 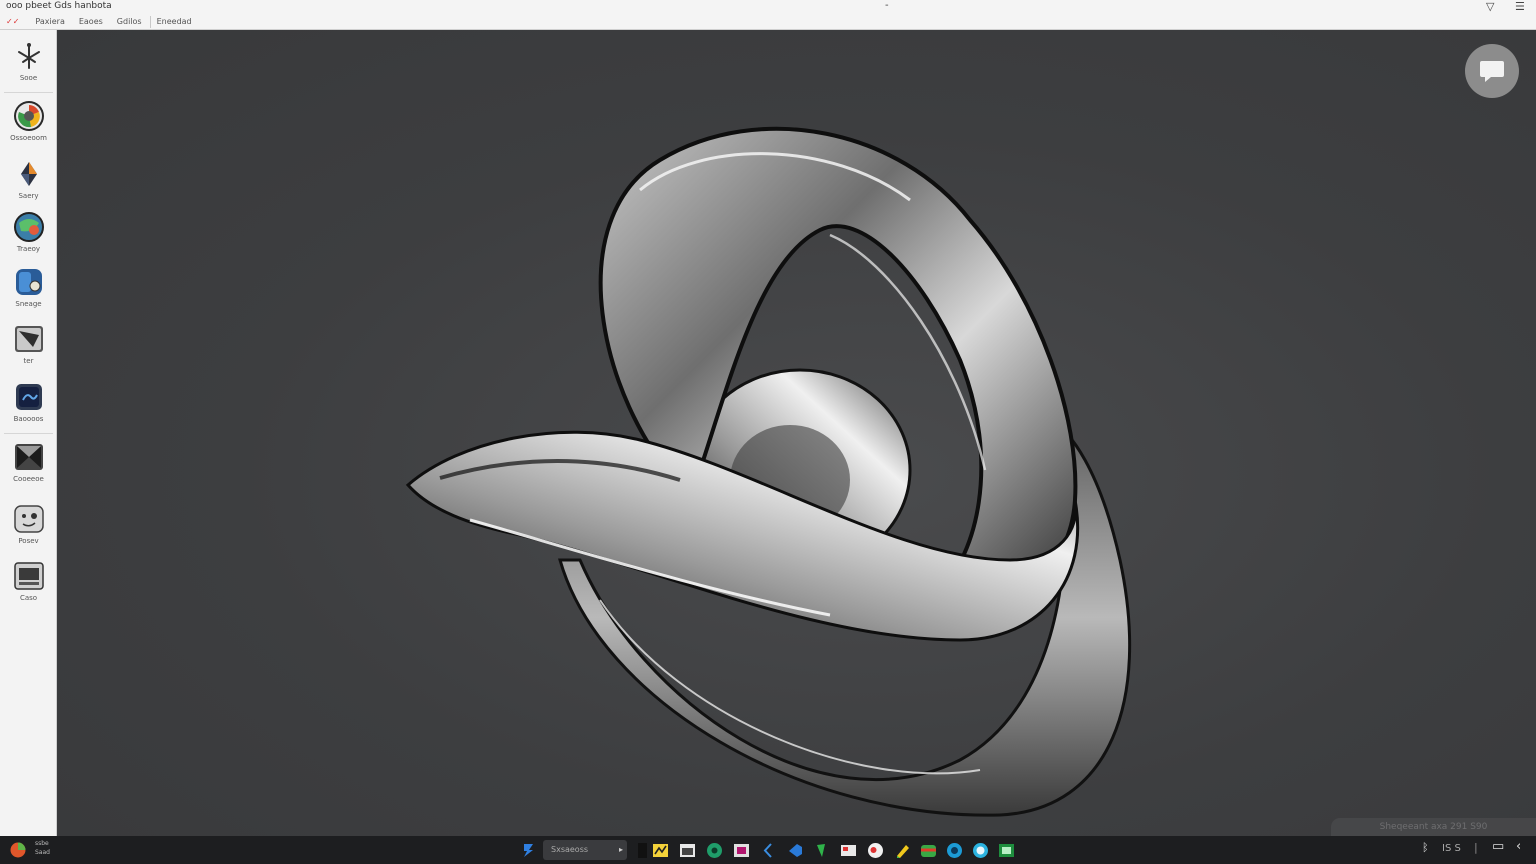 I want to click on diamond-icon, so click(x=28, y=174).